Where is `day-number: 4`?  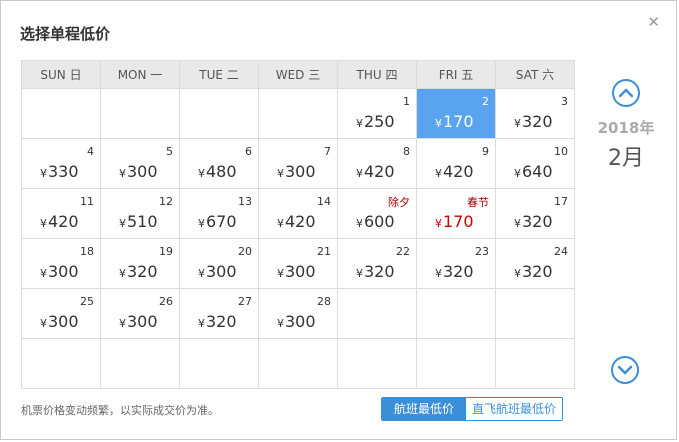 day-number: 4 is located at coordinates (90, 151).